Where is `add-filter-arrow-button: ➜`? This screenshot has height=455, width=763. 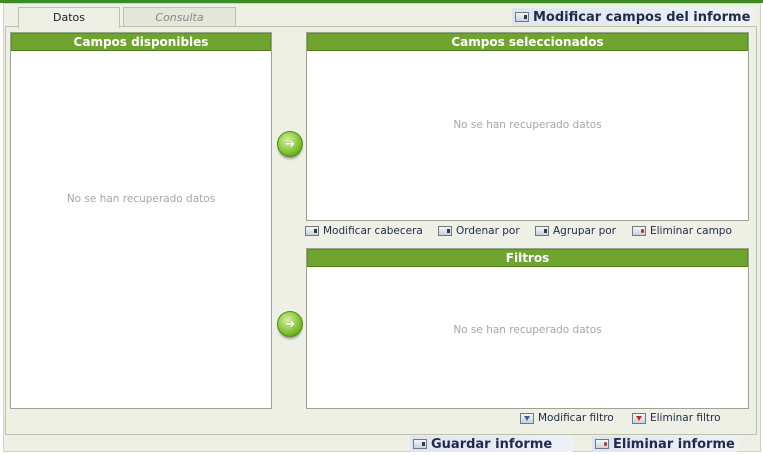 add-filter-arrow-button: ➜ is located at coordinates (290, 324).